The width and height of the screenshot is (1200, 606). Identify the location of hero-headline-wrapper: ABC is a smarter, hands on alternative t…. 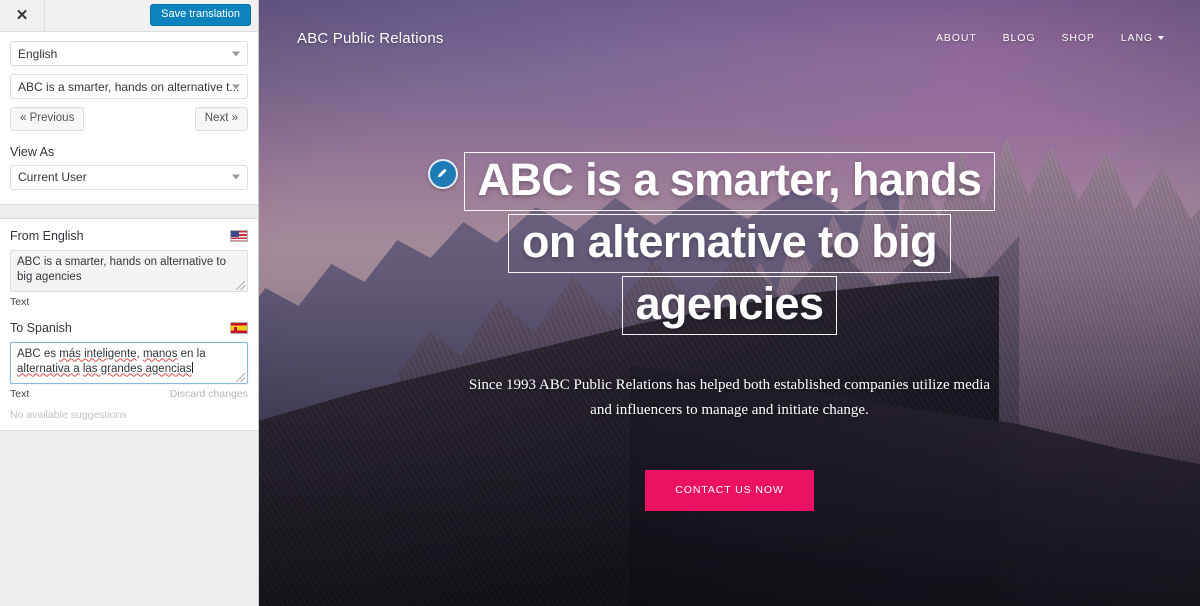
(711, 245).